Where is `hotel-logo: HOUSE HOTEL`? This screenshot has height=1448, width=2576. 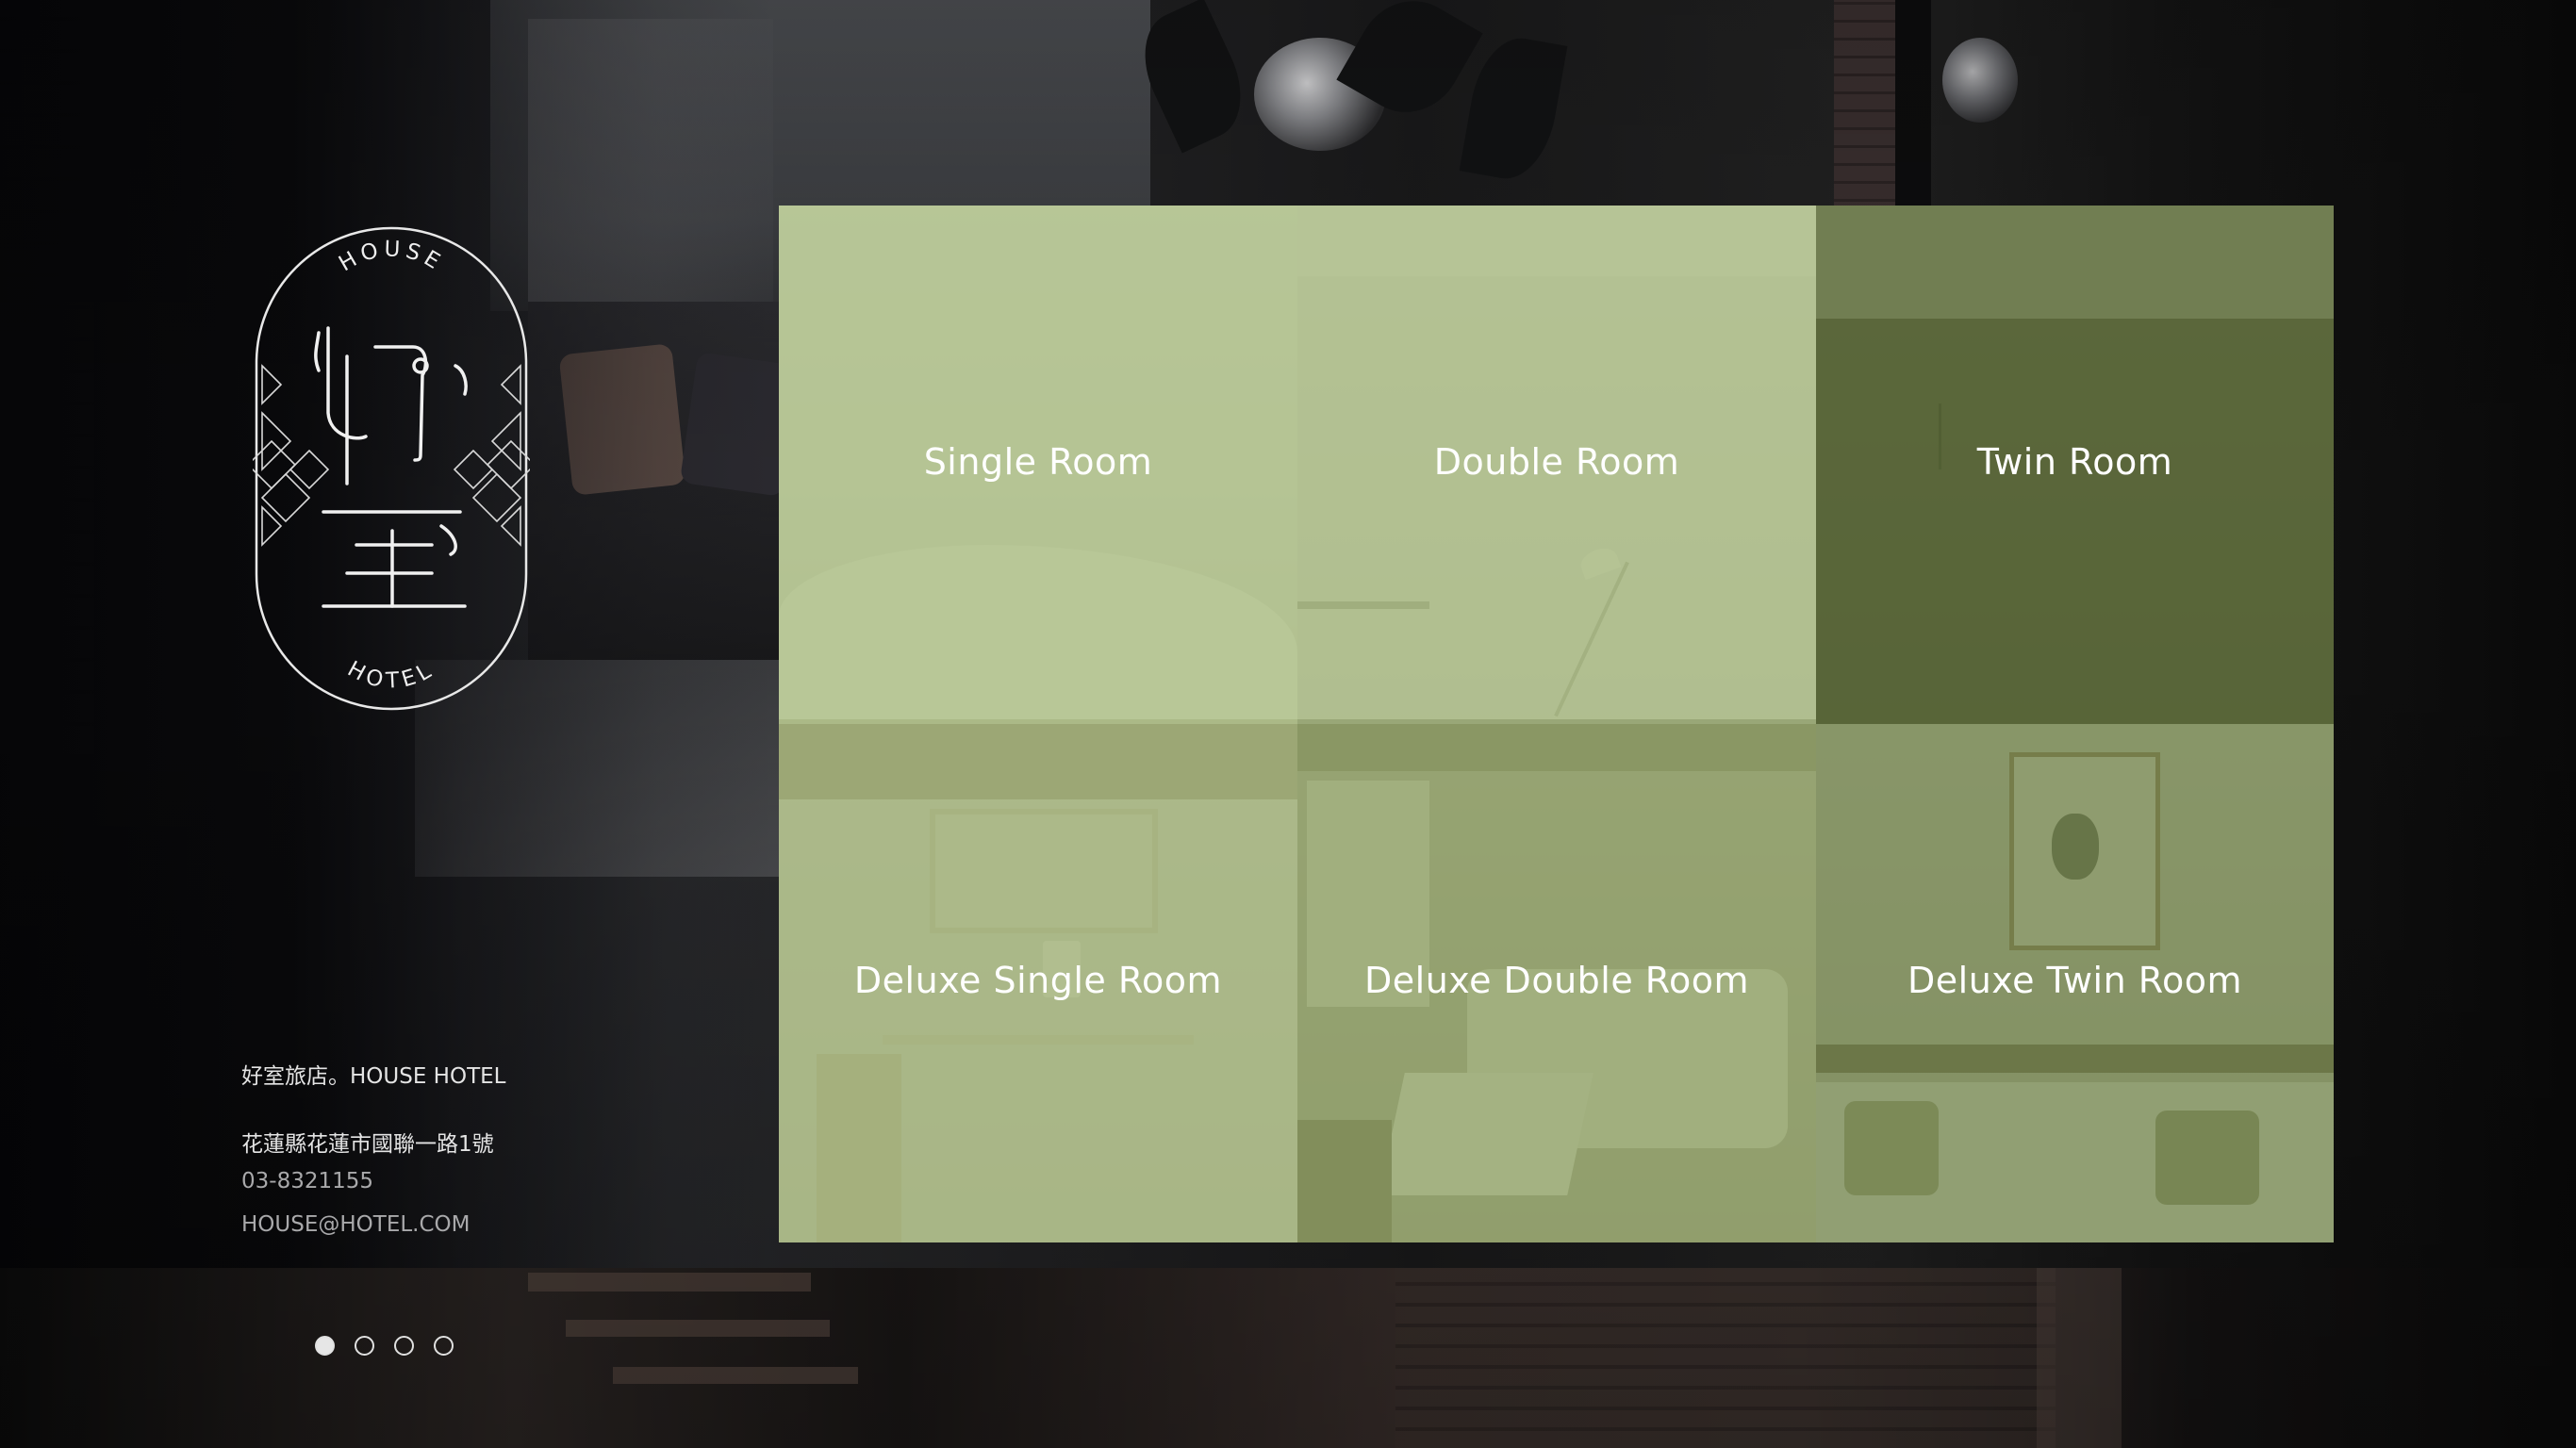
hotel-logo: HOUSE HOTEL is located at coordinates (391, 468).